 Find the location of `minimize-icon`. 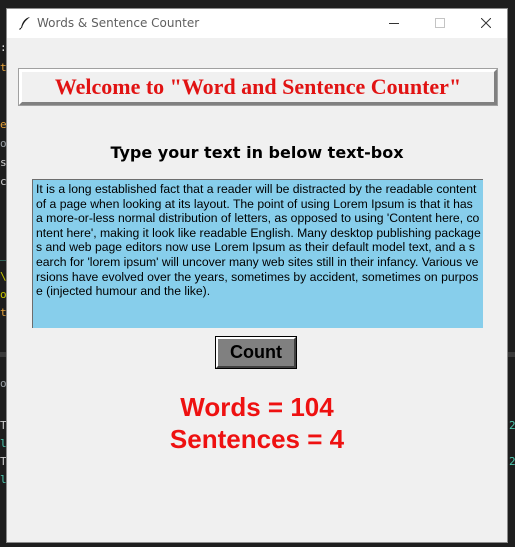

minimize-icon is located at coordinates (394, 23).